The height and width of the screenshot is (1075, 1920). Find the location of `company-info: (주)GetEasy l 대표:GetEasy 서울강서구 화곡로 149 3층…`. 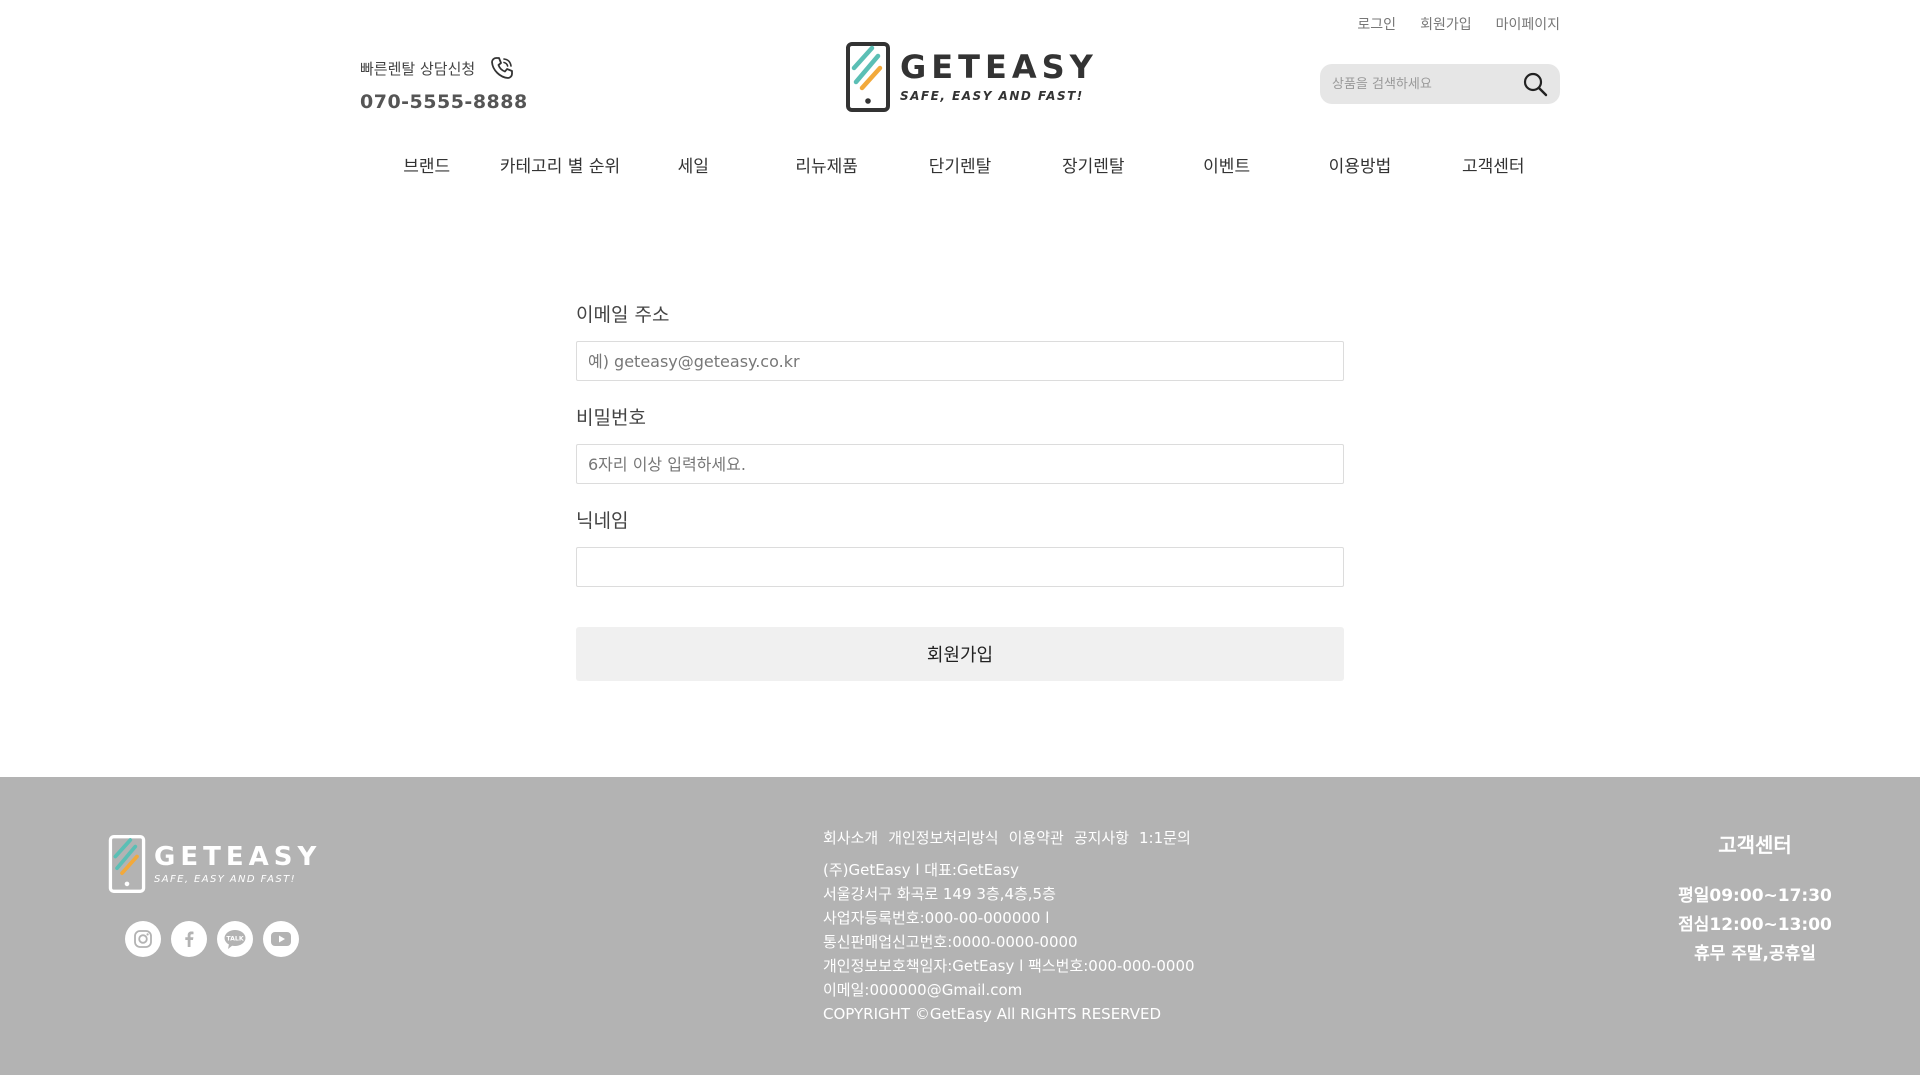

company-info: (주)GetEasy l 대표:GetEasy 서울강서구 화곡로 149 3층… is located at coordinates (1009, 942).